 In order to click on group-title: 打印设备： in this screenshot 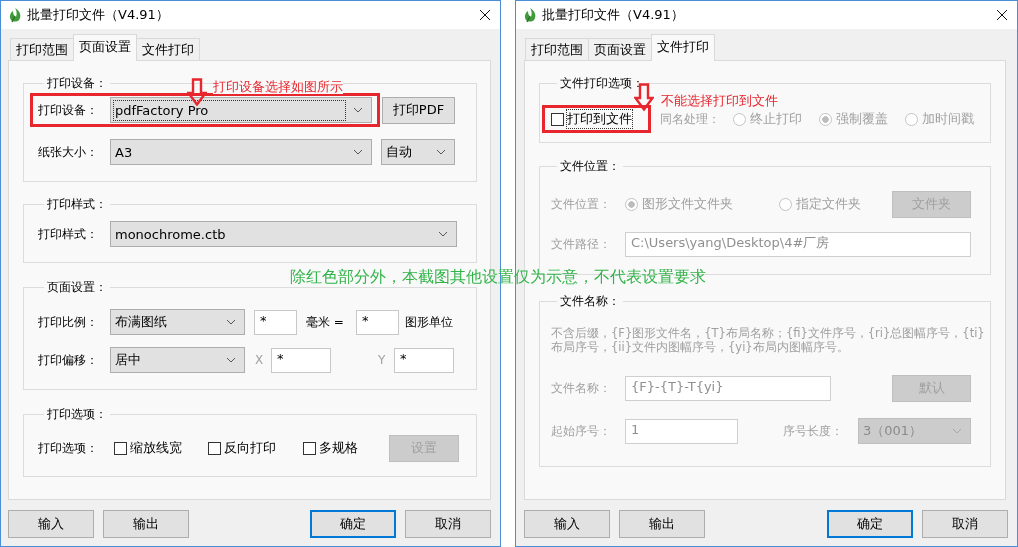, I will do `click(77, 83)`.